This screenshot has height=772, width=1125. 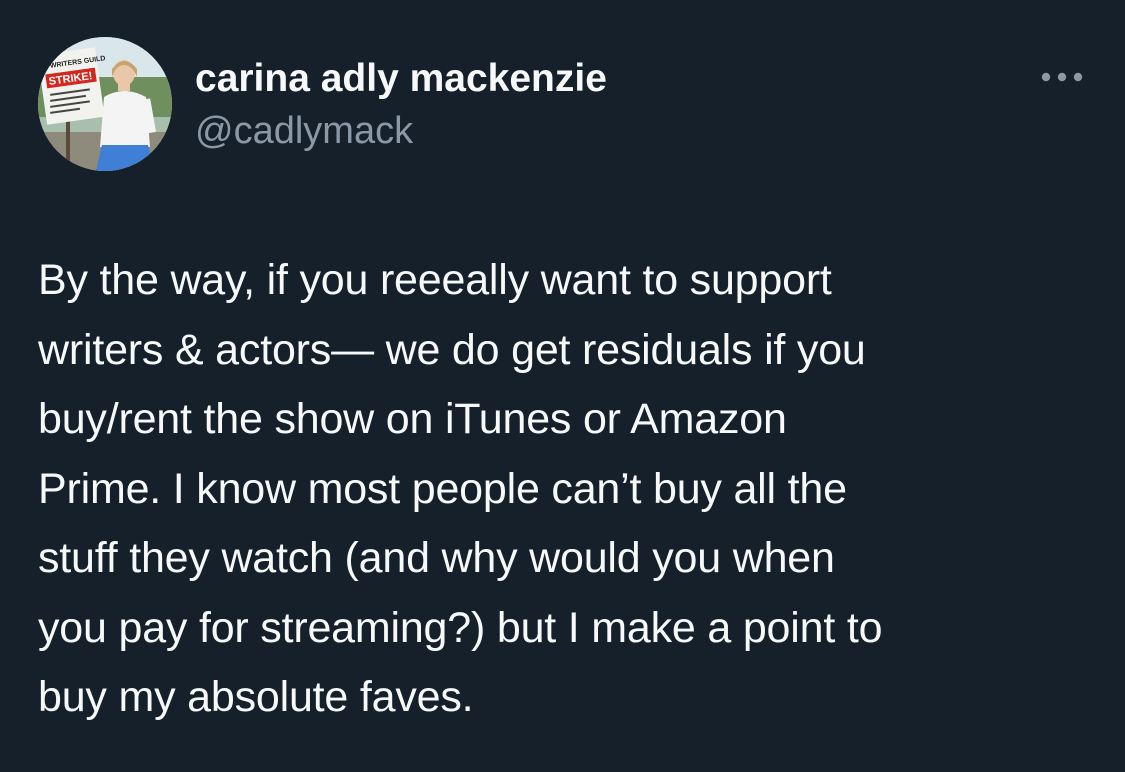 What do you see at coordinates (401, 79) in the screenshot?
I see `author-display-name: carina adly mackenzie` at bounding box center [401, 79].